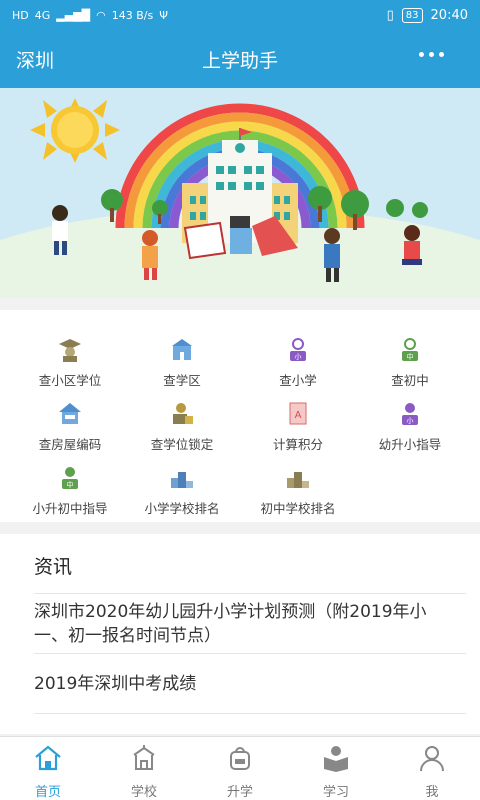 This screenshot has height=800, width=480. What do you see at coordinates (101, 15) in the screenshot?
I see `wifi-icon: ◠` at bounding box center [101, 15].